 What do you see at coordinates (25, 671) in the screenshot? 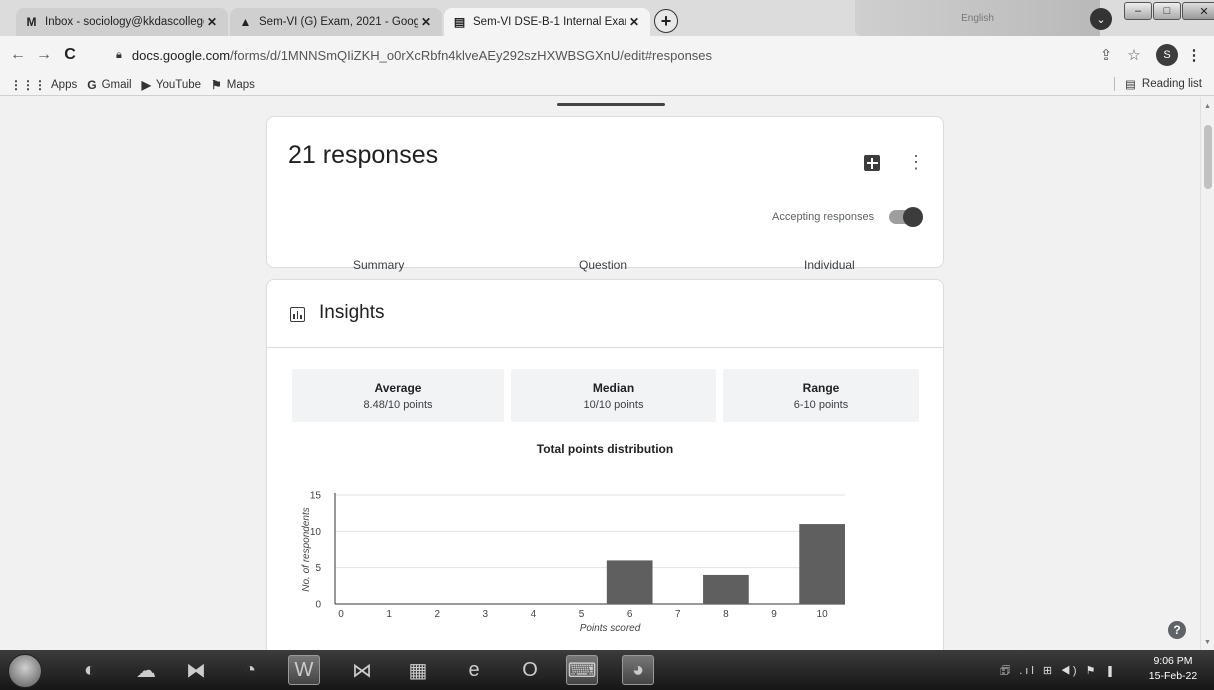
I see `start-button` at bounding box center [25, 671].